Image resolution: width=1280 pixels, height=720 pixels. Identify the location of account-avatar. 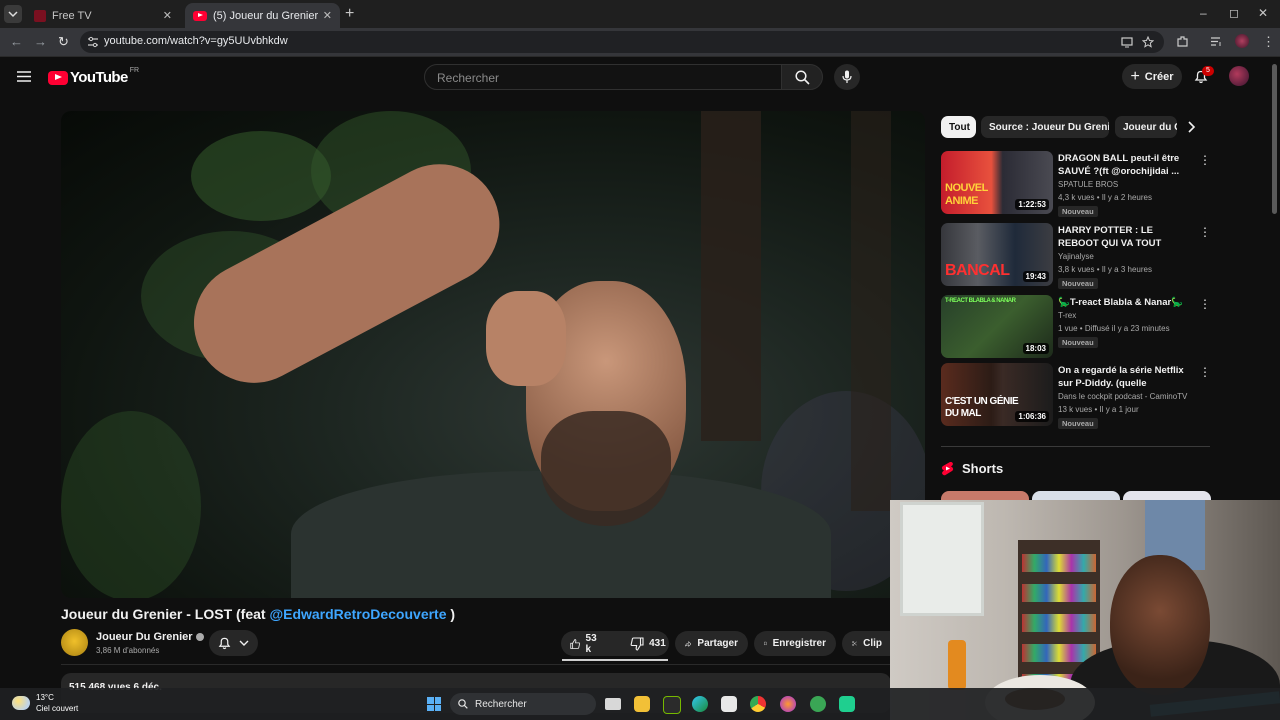
(1239, 76).